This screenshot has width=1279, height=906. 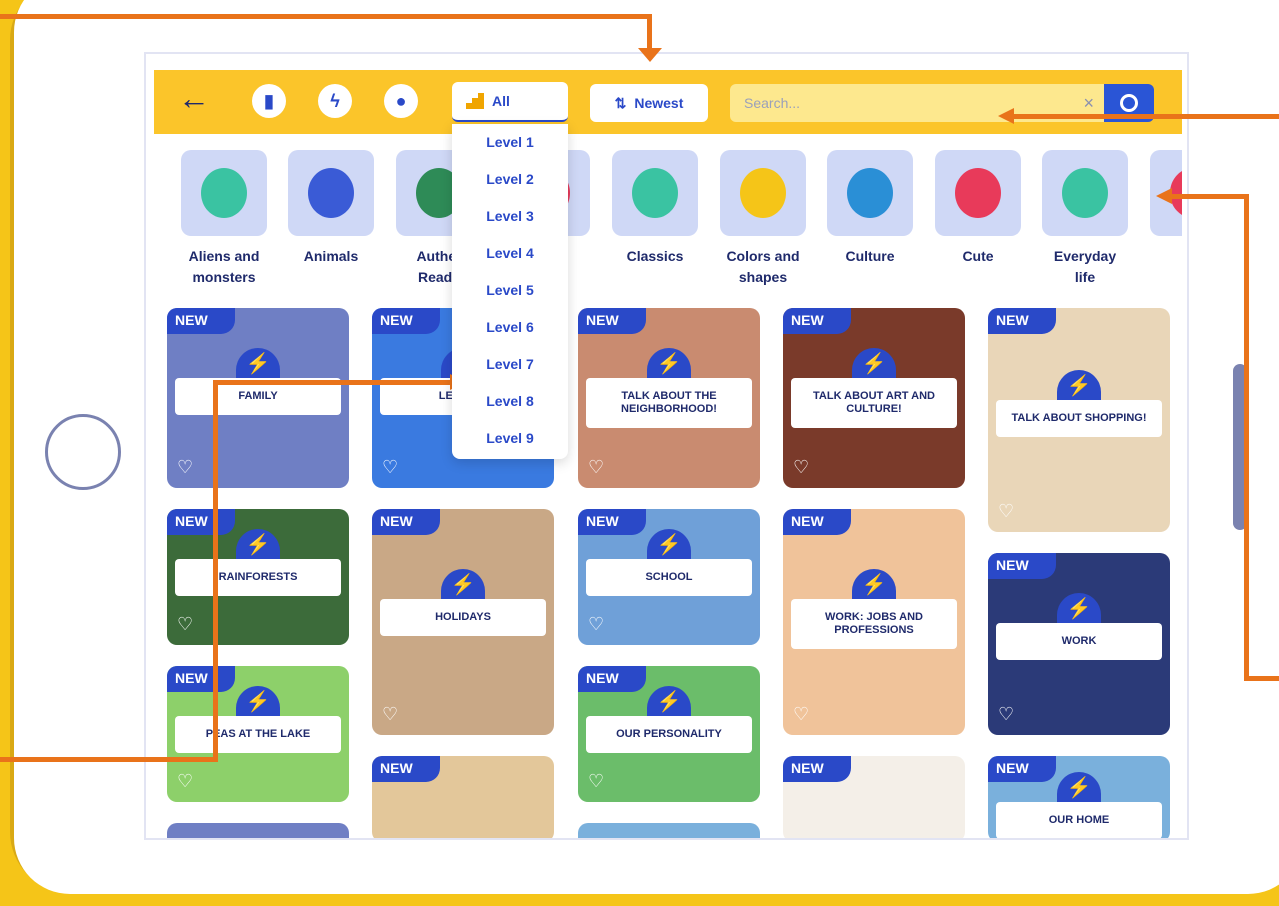 I want to click on category-label: Everyday life, so click(x=1085, y=267).